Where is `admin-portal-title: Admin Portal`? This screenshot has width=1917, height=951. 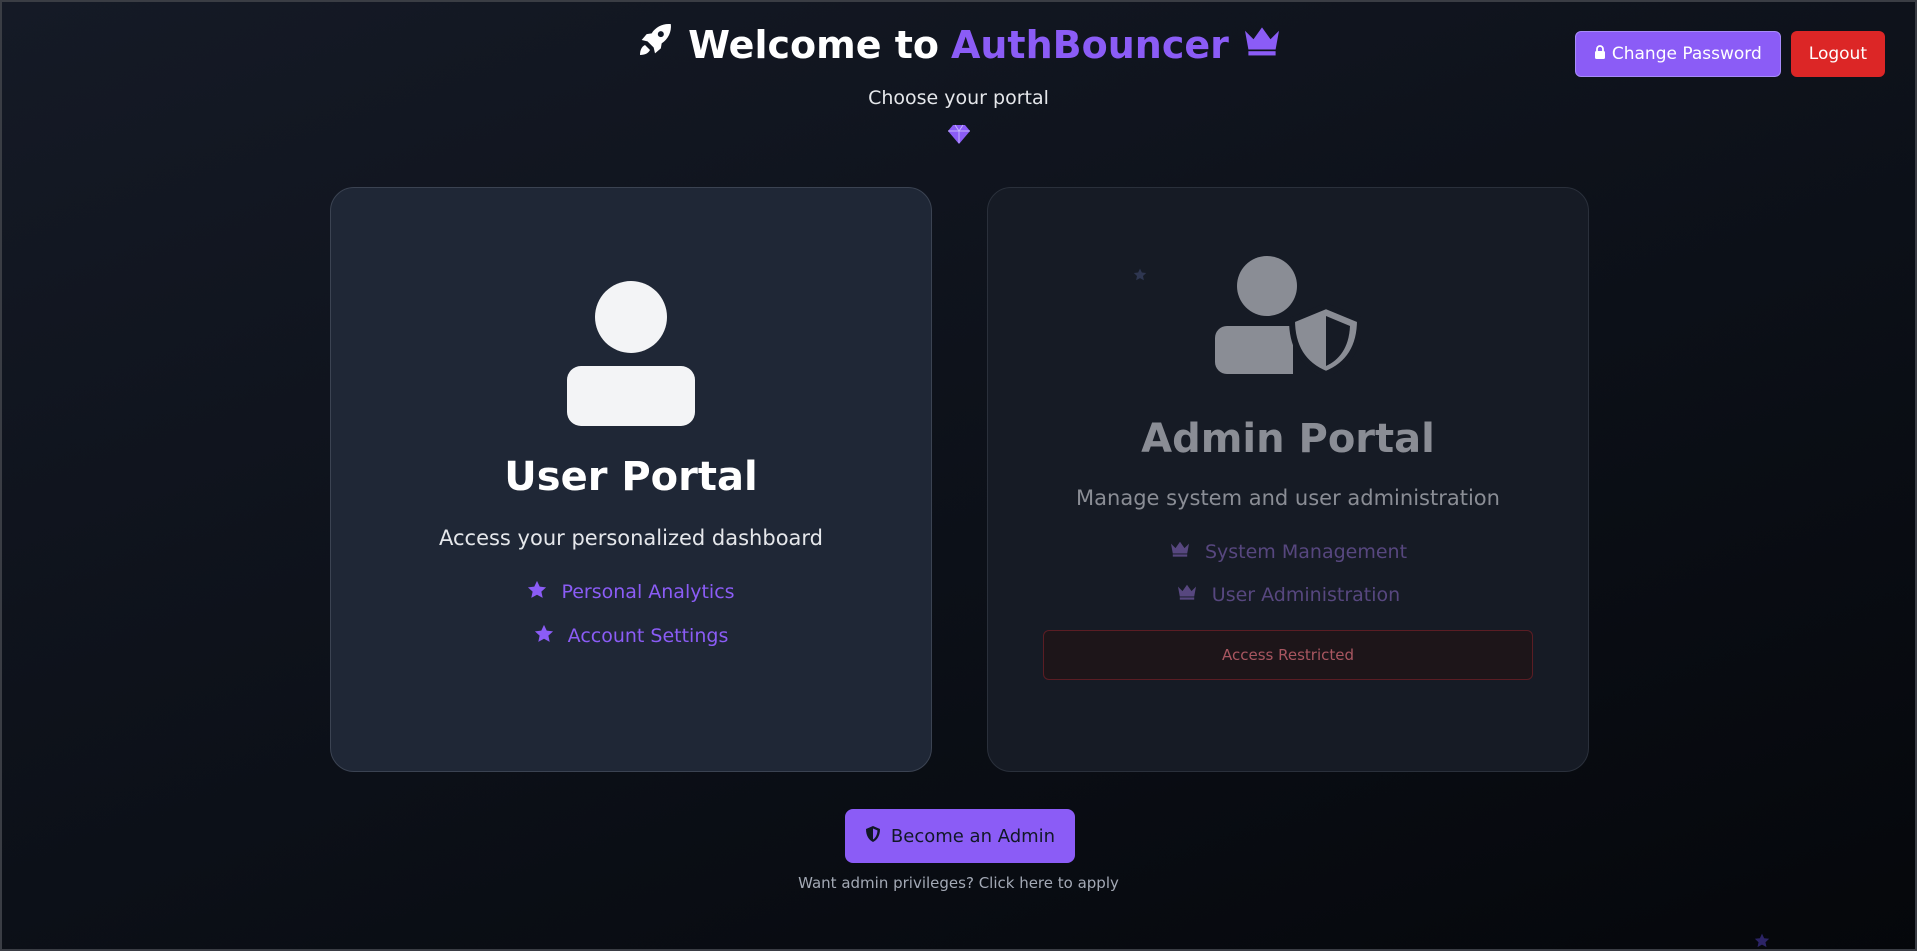
admin-portal-title: Admin Portal is located at coordinates (1288, 439).